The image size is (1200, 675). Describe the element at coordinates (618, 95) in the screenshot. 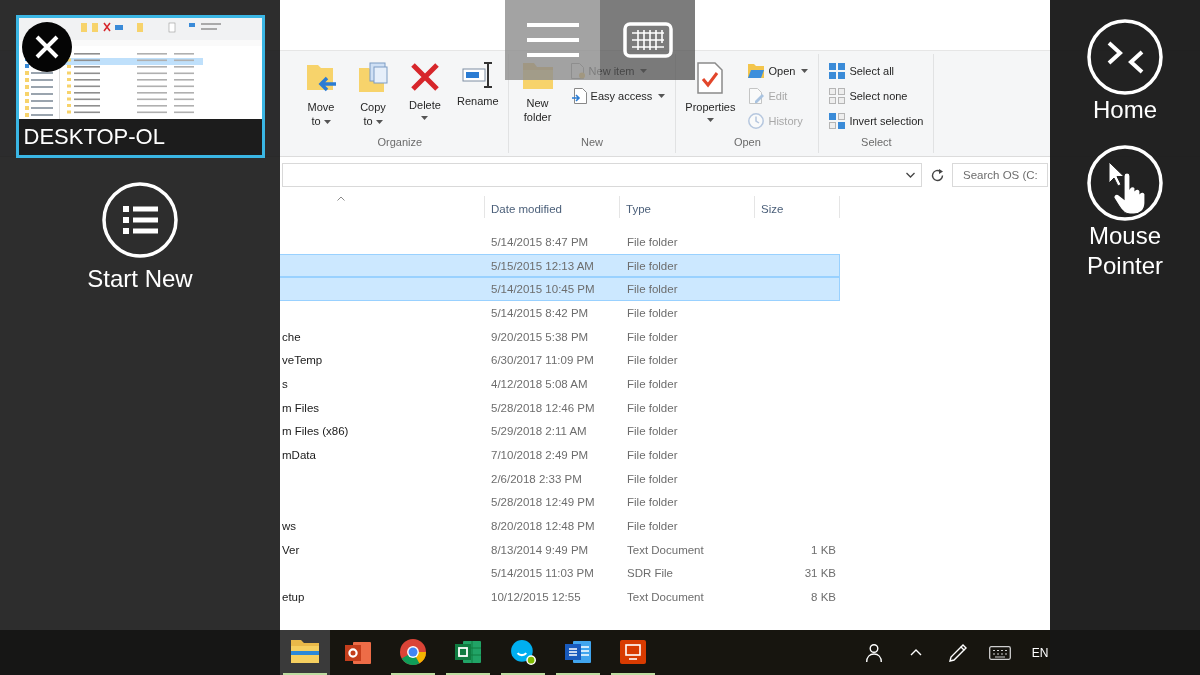

I see `ribbon-button: Easy access` at that location.